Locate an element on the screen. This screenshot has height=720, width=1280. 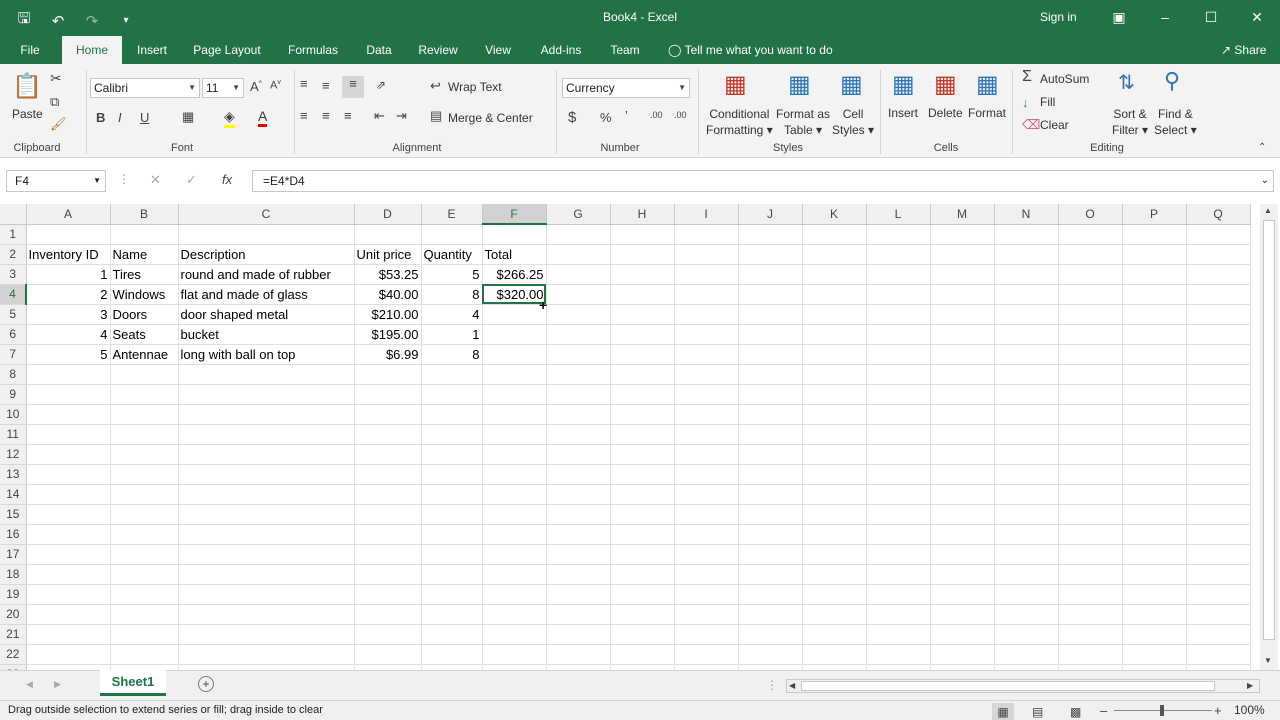
cell-h1 is located at coordinates (642, 234).